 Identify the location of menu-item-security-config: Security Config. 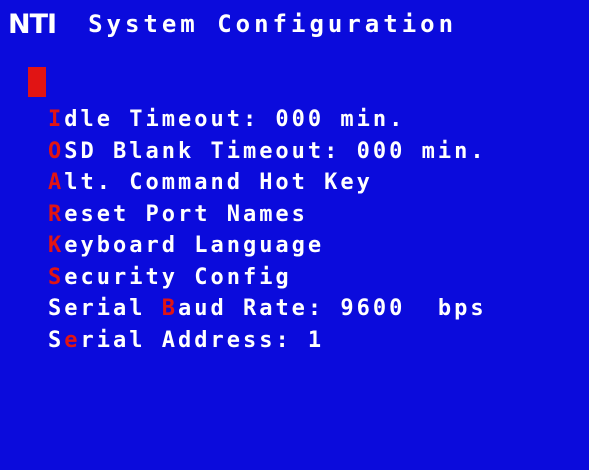
(267, 278).